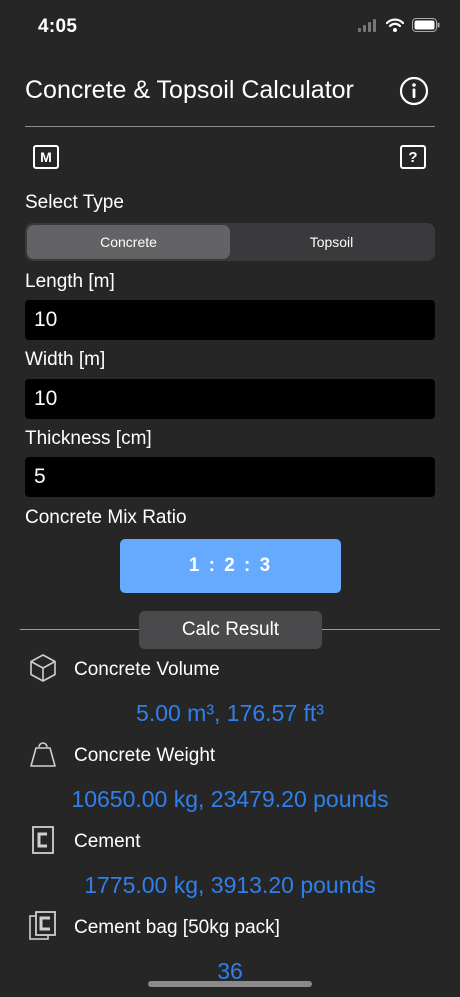 This screenshot has width=460, height=997. I want to click on concrete-weight-label: Concrete Weight, so click(145, 755).